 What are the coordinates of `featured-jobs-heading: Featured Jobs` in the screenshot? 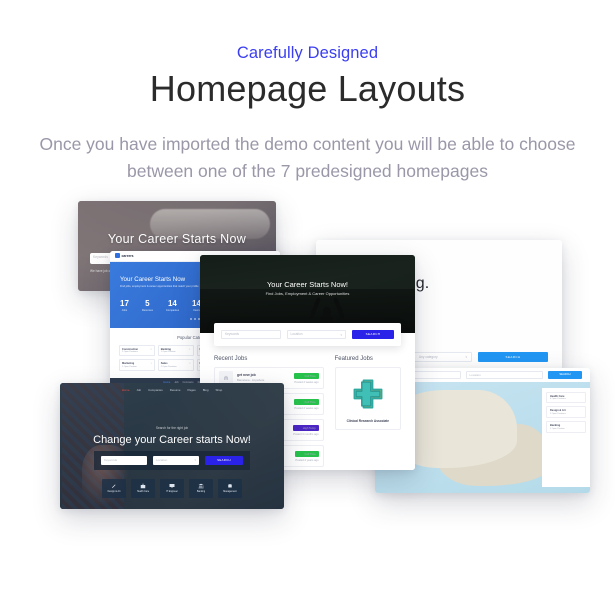 It's located at (353, 358).